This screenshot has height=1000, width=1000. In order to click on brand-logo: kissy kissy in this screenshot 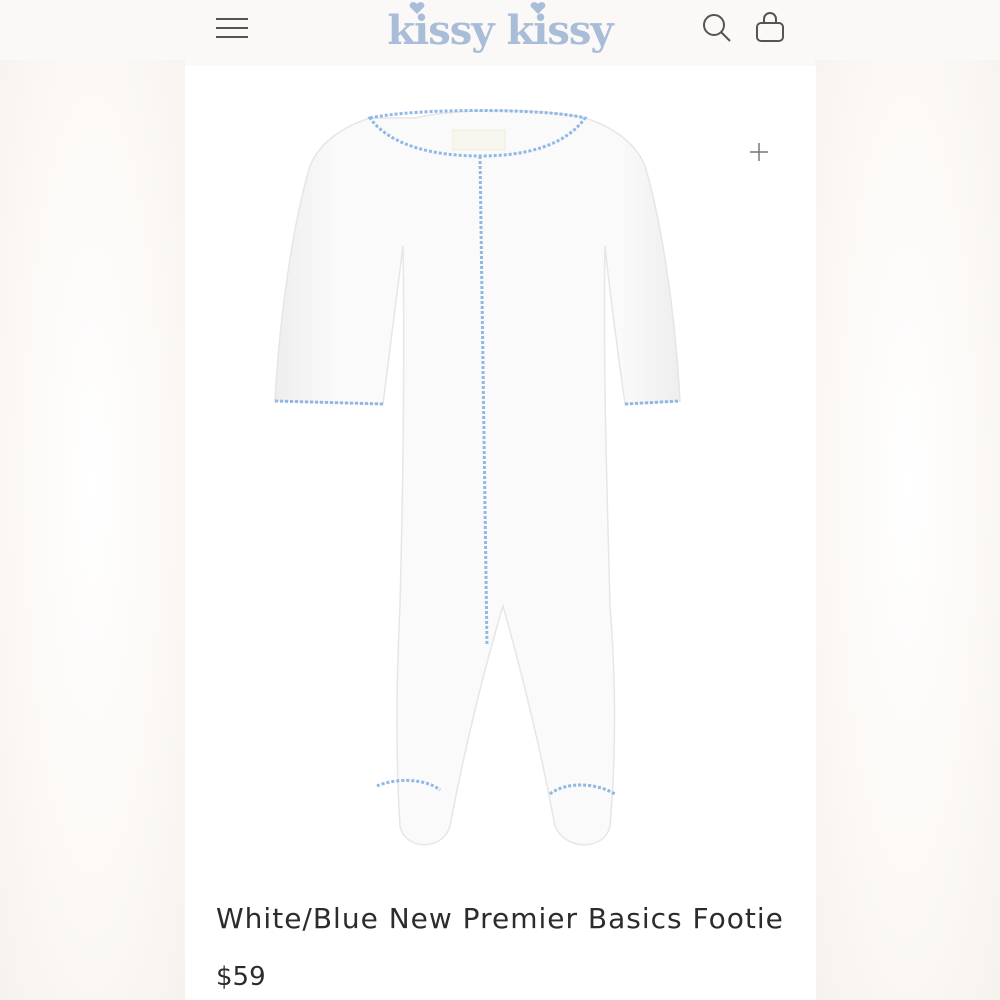, I will do `click(500, 30)`.